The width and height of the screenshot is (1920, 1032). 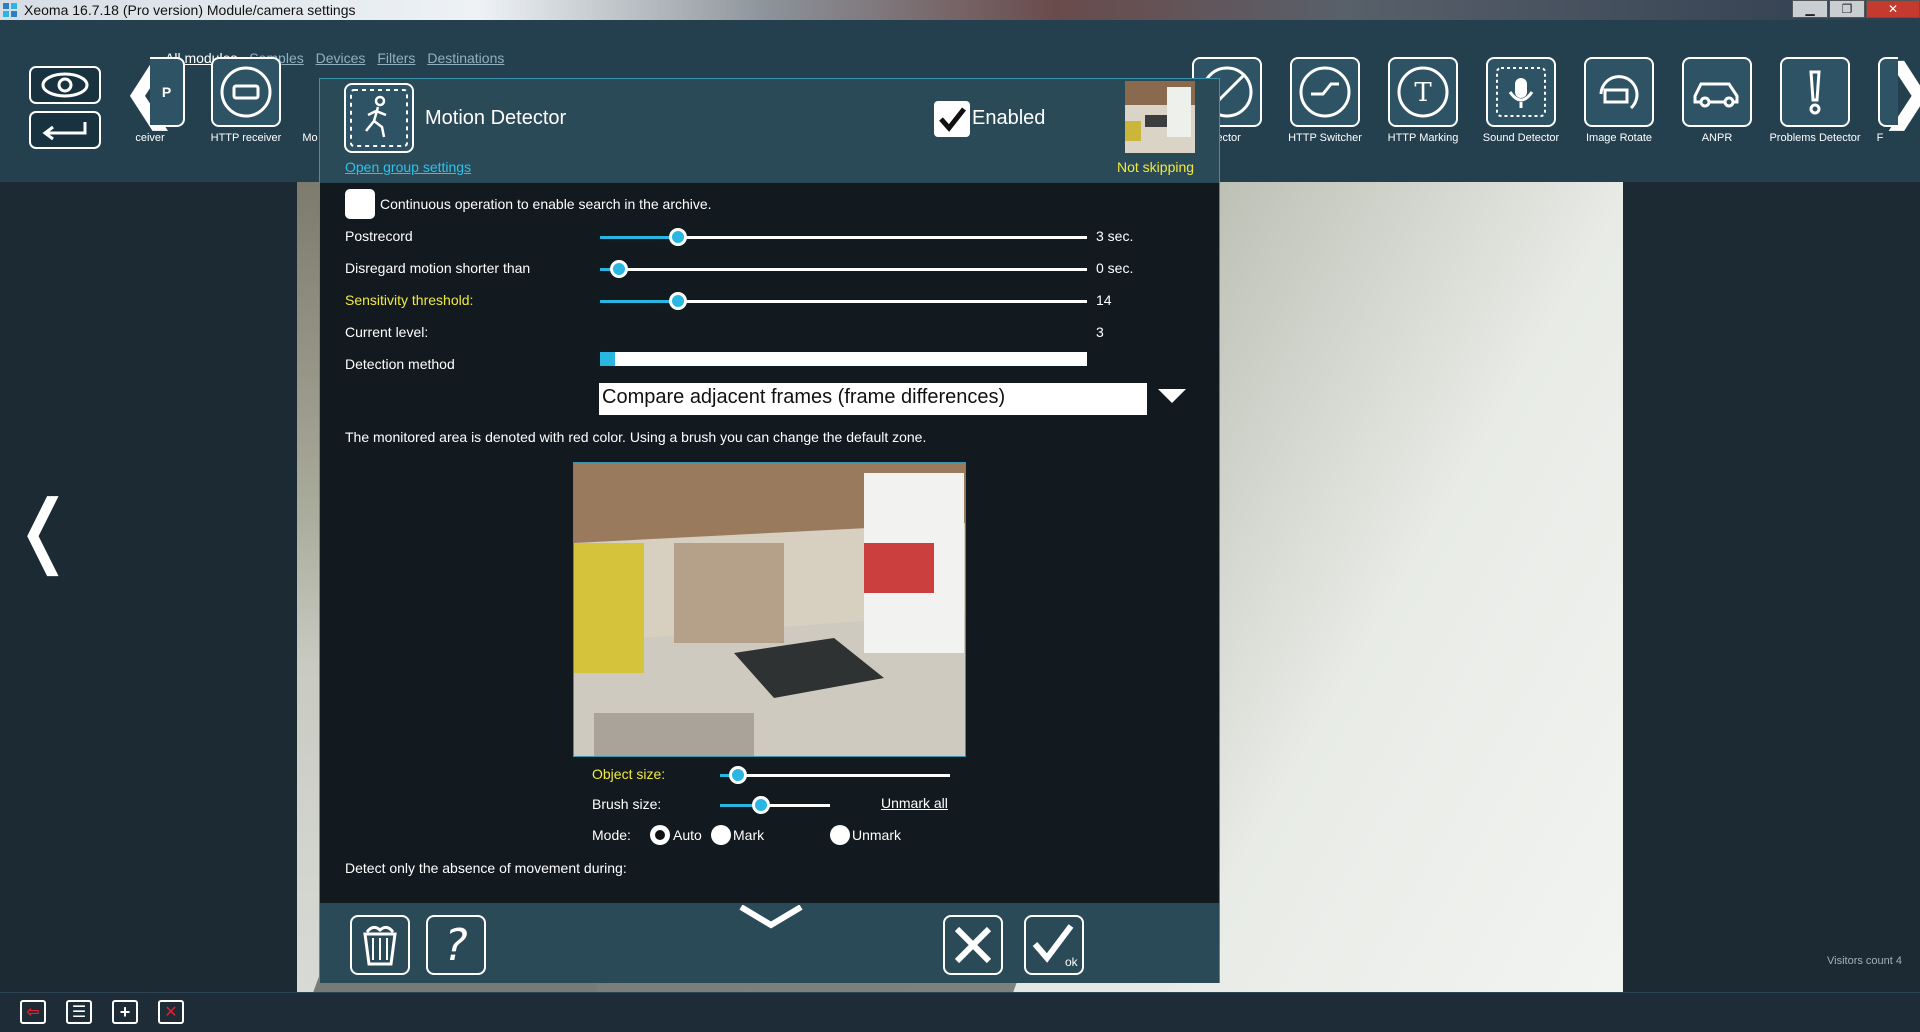 What do you see at coordinates (639, 301) in the screenshot?
I see `sensitivity-threshold-slider-fill` at bounding box center [639, 301].